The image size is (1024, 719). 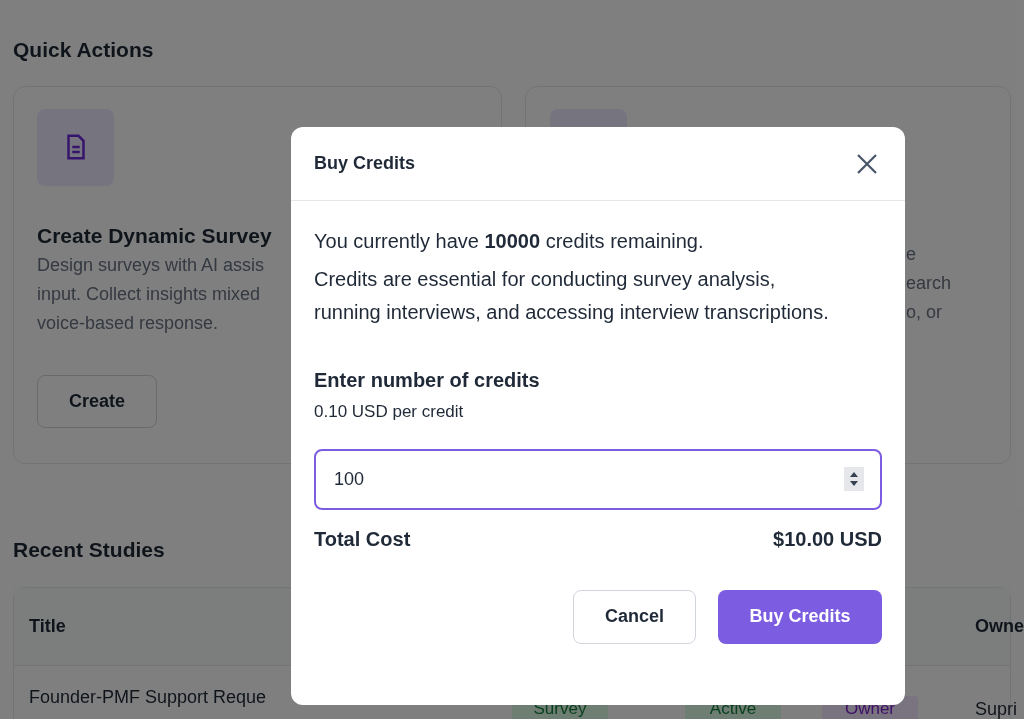 What do you see at coordinates (634, 616) in the screenshot?
I see `cancel-button: Cancel` at bounding box center [634, 616].